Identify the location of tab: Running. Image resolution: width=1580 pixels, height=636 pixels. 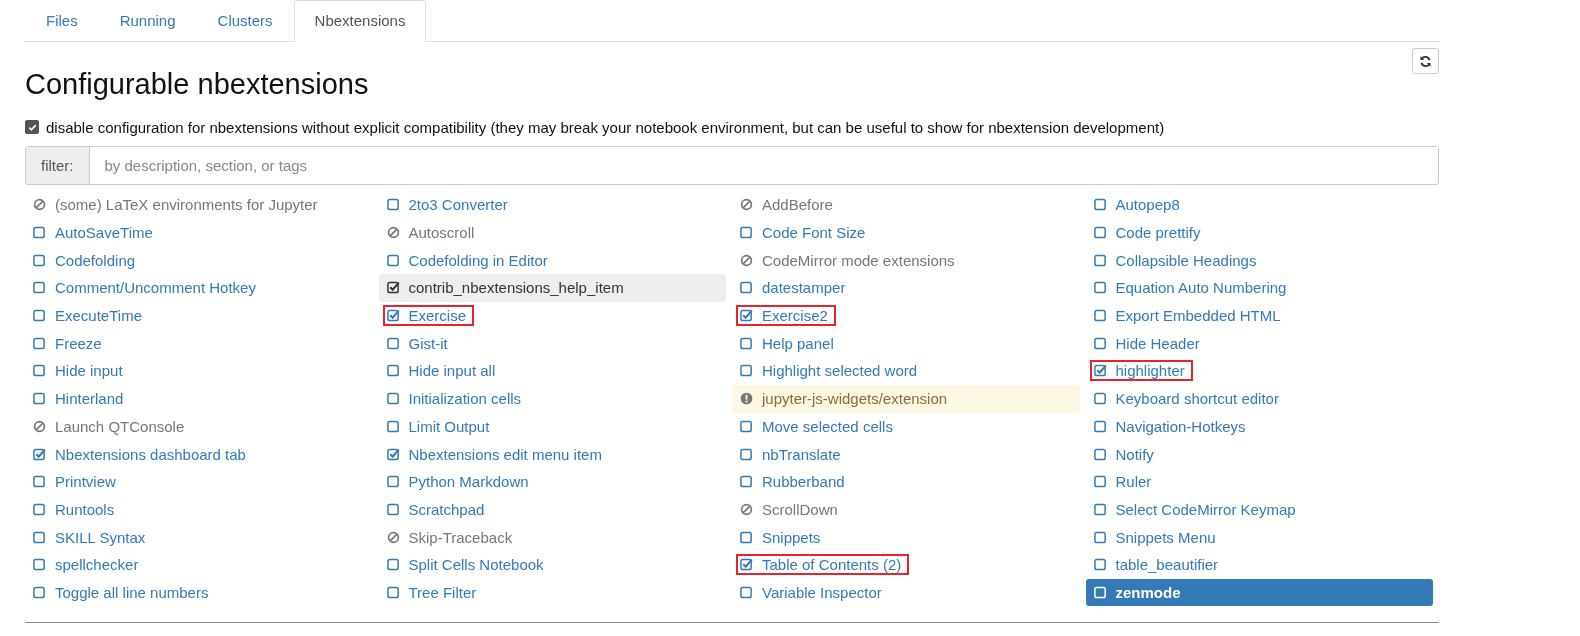
(147, 21).